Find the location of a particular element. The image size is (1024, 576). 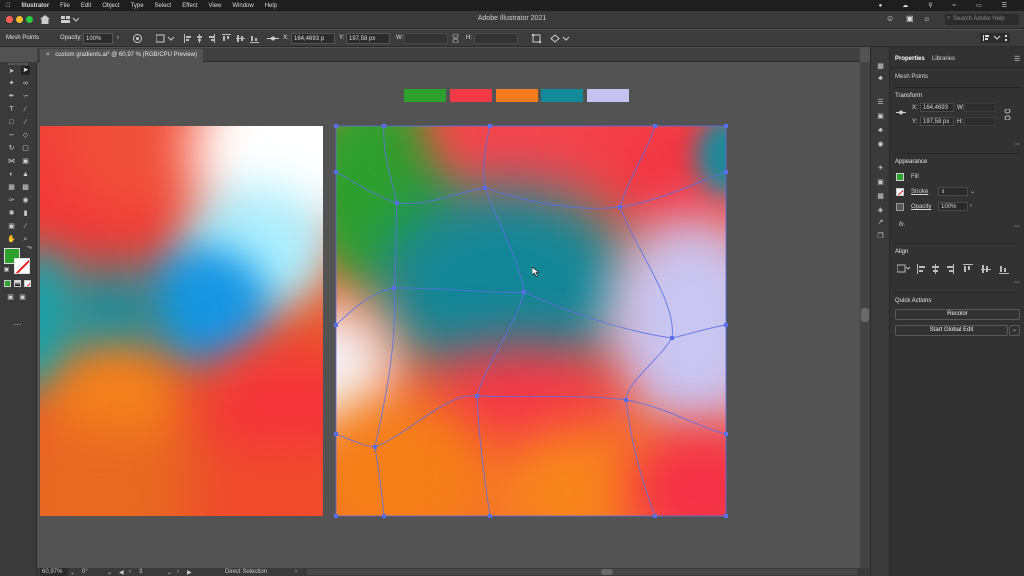

menu-file: File is located at coordinates (65, 6).